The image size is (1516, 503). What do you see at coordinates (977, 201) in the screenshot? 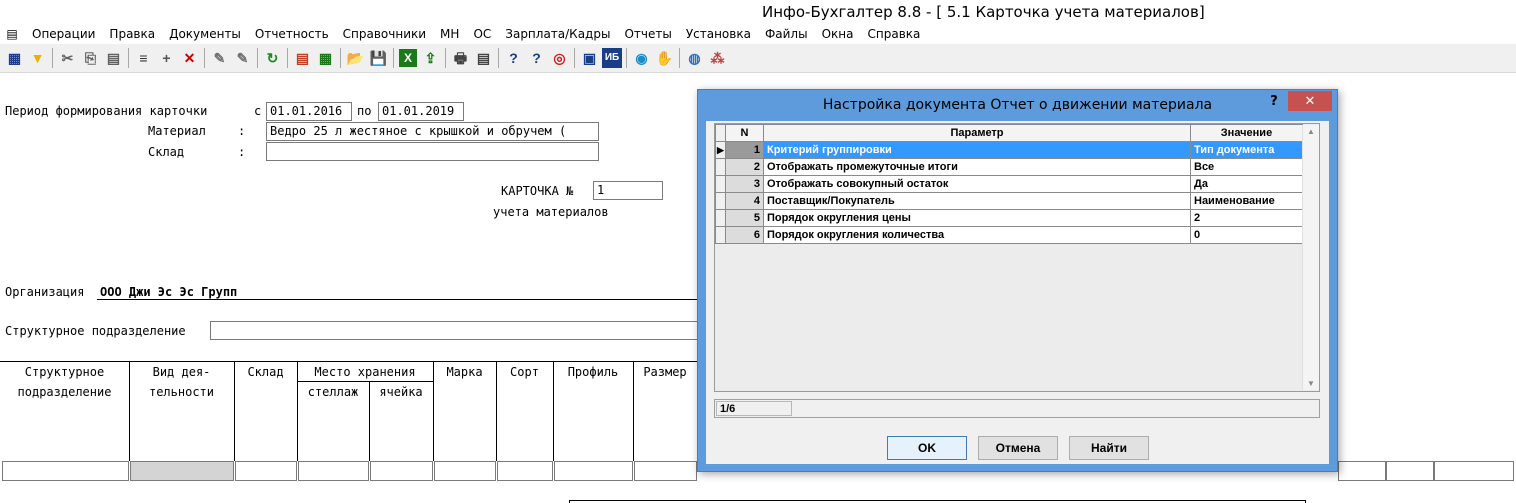
I see `grid-cell-param: Поставщик/Покупатель` at bounding box center [977, 201].